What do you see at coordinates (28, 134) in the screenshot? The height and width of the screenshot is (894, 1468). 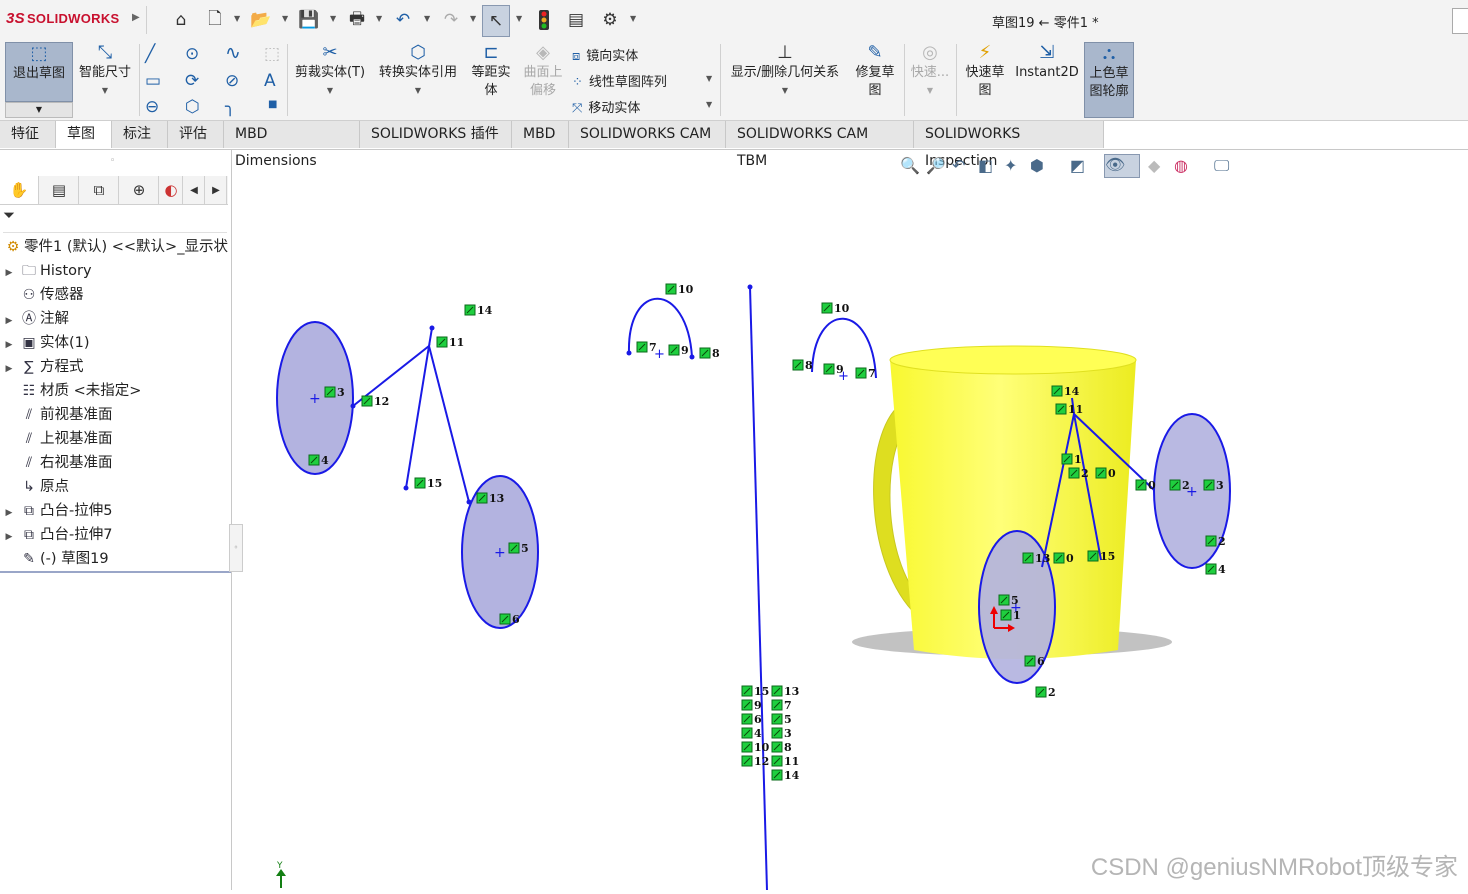 I see `tab-features: 特征` at bounding box center [28, 134].